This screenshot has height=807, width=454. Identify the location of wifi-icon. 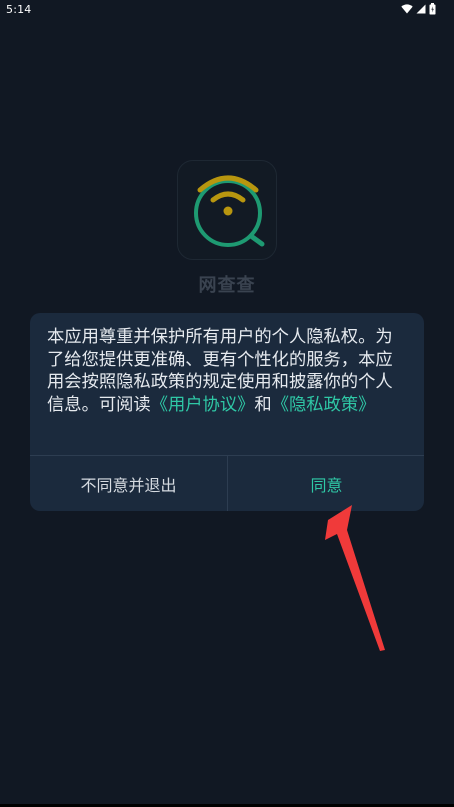
(407, 9).